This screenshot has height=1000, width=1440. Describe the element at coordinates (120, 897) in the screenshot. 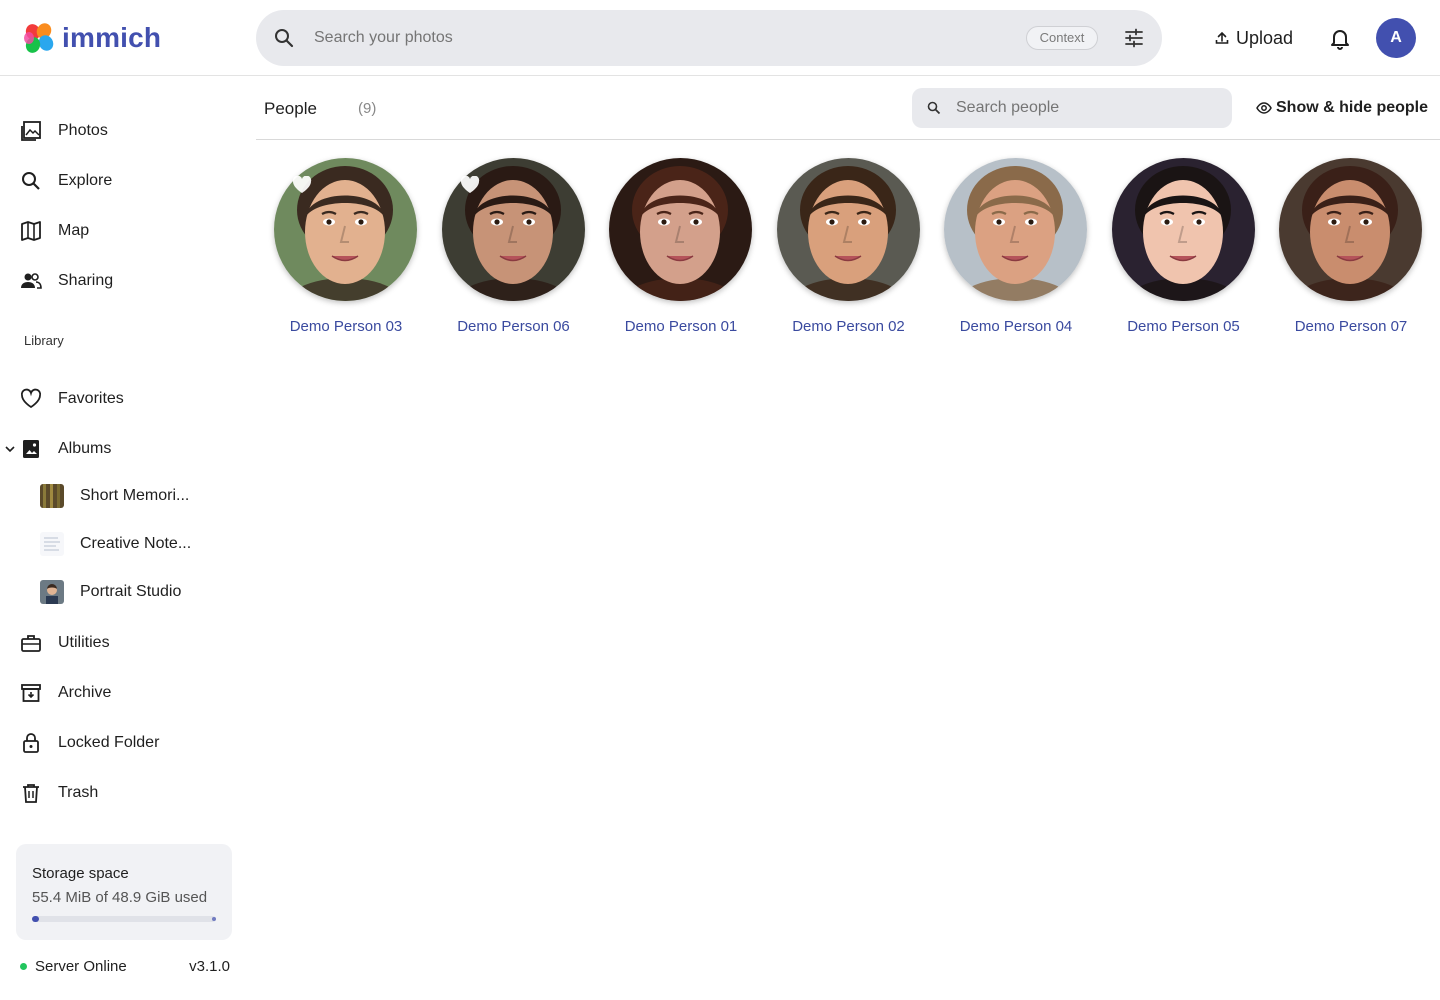

I see `storage-usage: 55.4 MiB of 48.9 GiB used` at that location.